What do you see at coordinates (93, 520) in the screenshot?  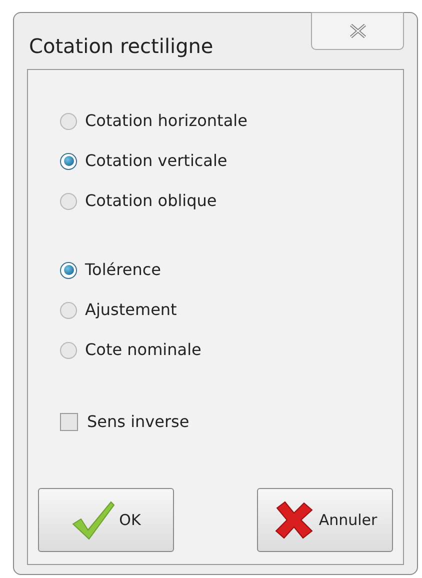 I see `checkmark-icon` at bounding box center [93, 520].